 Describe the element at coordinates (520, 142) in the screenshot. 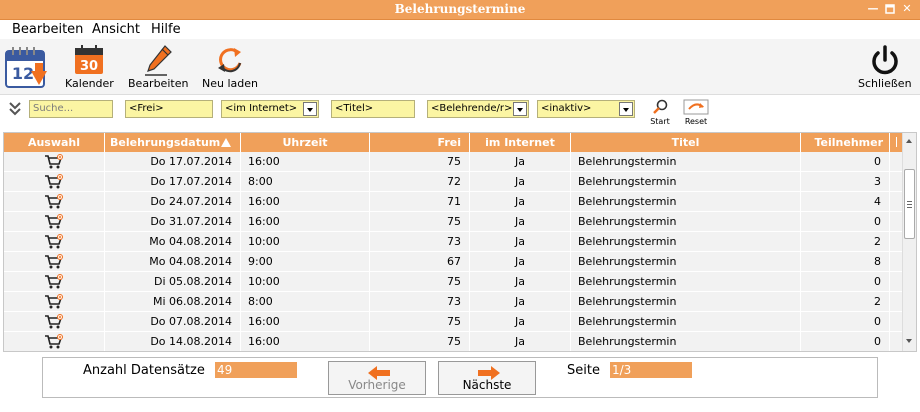

I see `col-im-internet: im Internet` at that location.